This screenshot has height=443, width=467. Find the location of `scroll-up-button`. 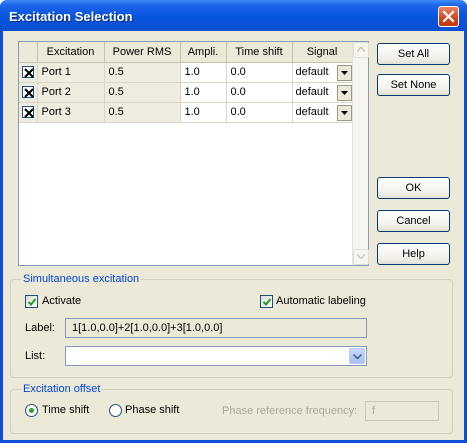

scroll-up-button is located at coordinates (361, 50).